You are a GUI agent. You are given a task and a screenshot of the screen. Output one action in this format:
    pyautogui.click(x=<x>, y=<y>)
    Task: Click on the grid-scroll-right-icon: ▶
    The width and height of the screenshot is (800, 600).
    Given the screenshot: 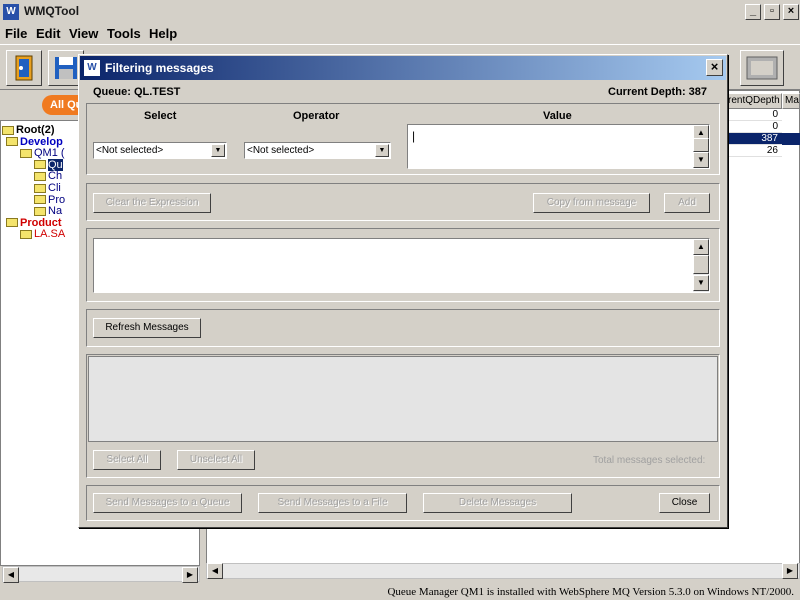 What is the action you would take?
    pyautogui.click(x=790, y=571)
    